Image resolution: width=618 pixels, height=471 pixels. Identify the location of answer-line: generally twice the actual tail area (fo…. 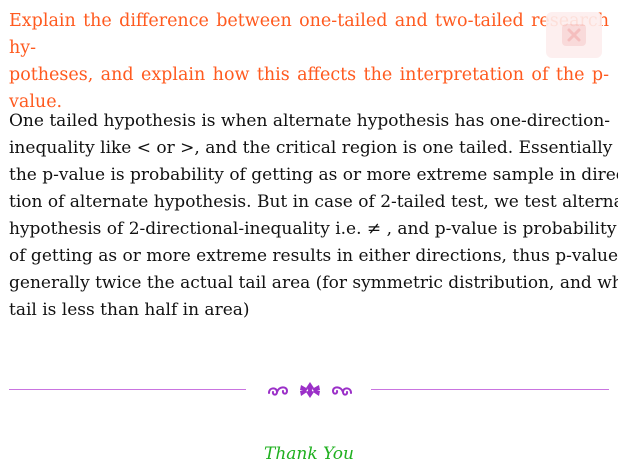
(313, 283).